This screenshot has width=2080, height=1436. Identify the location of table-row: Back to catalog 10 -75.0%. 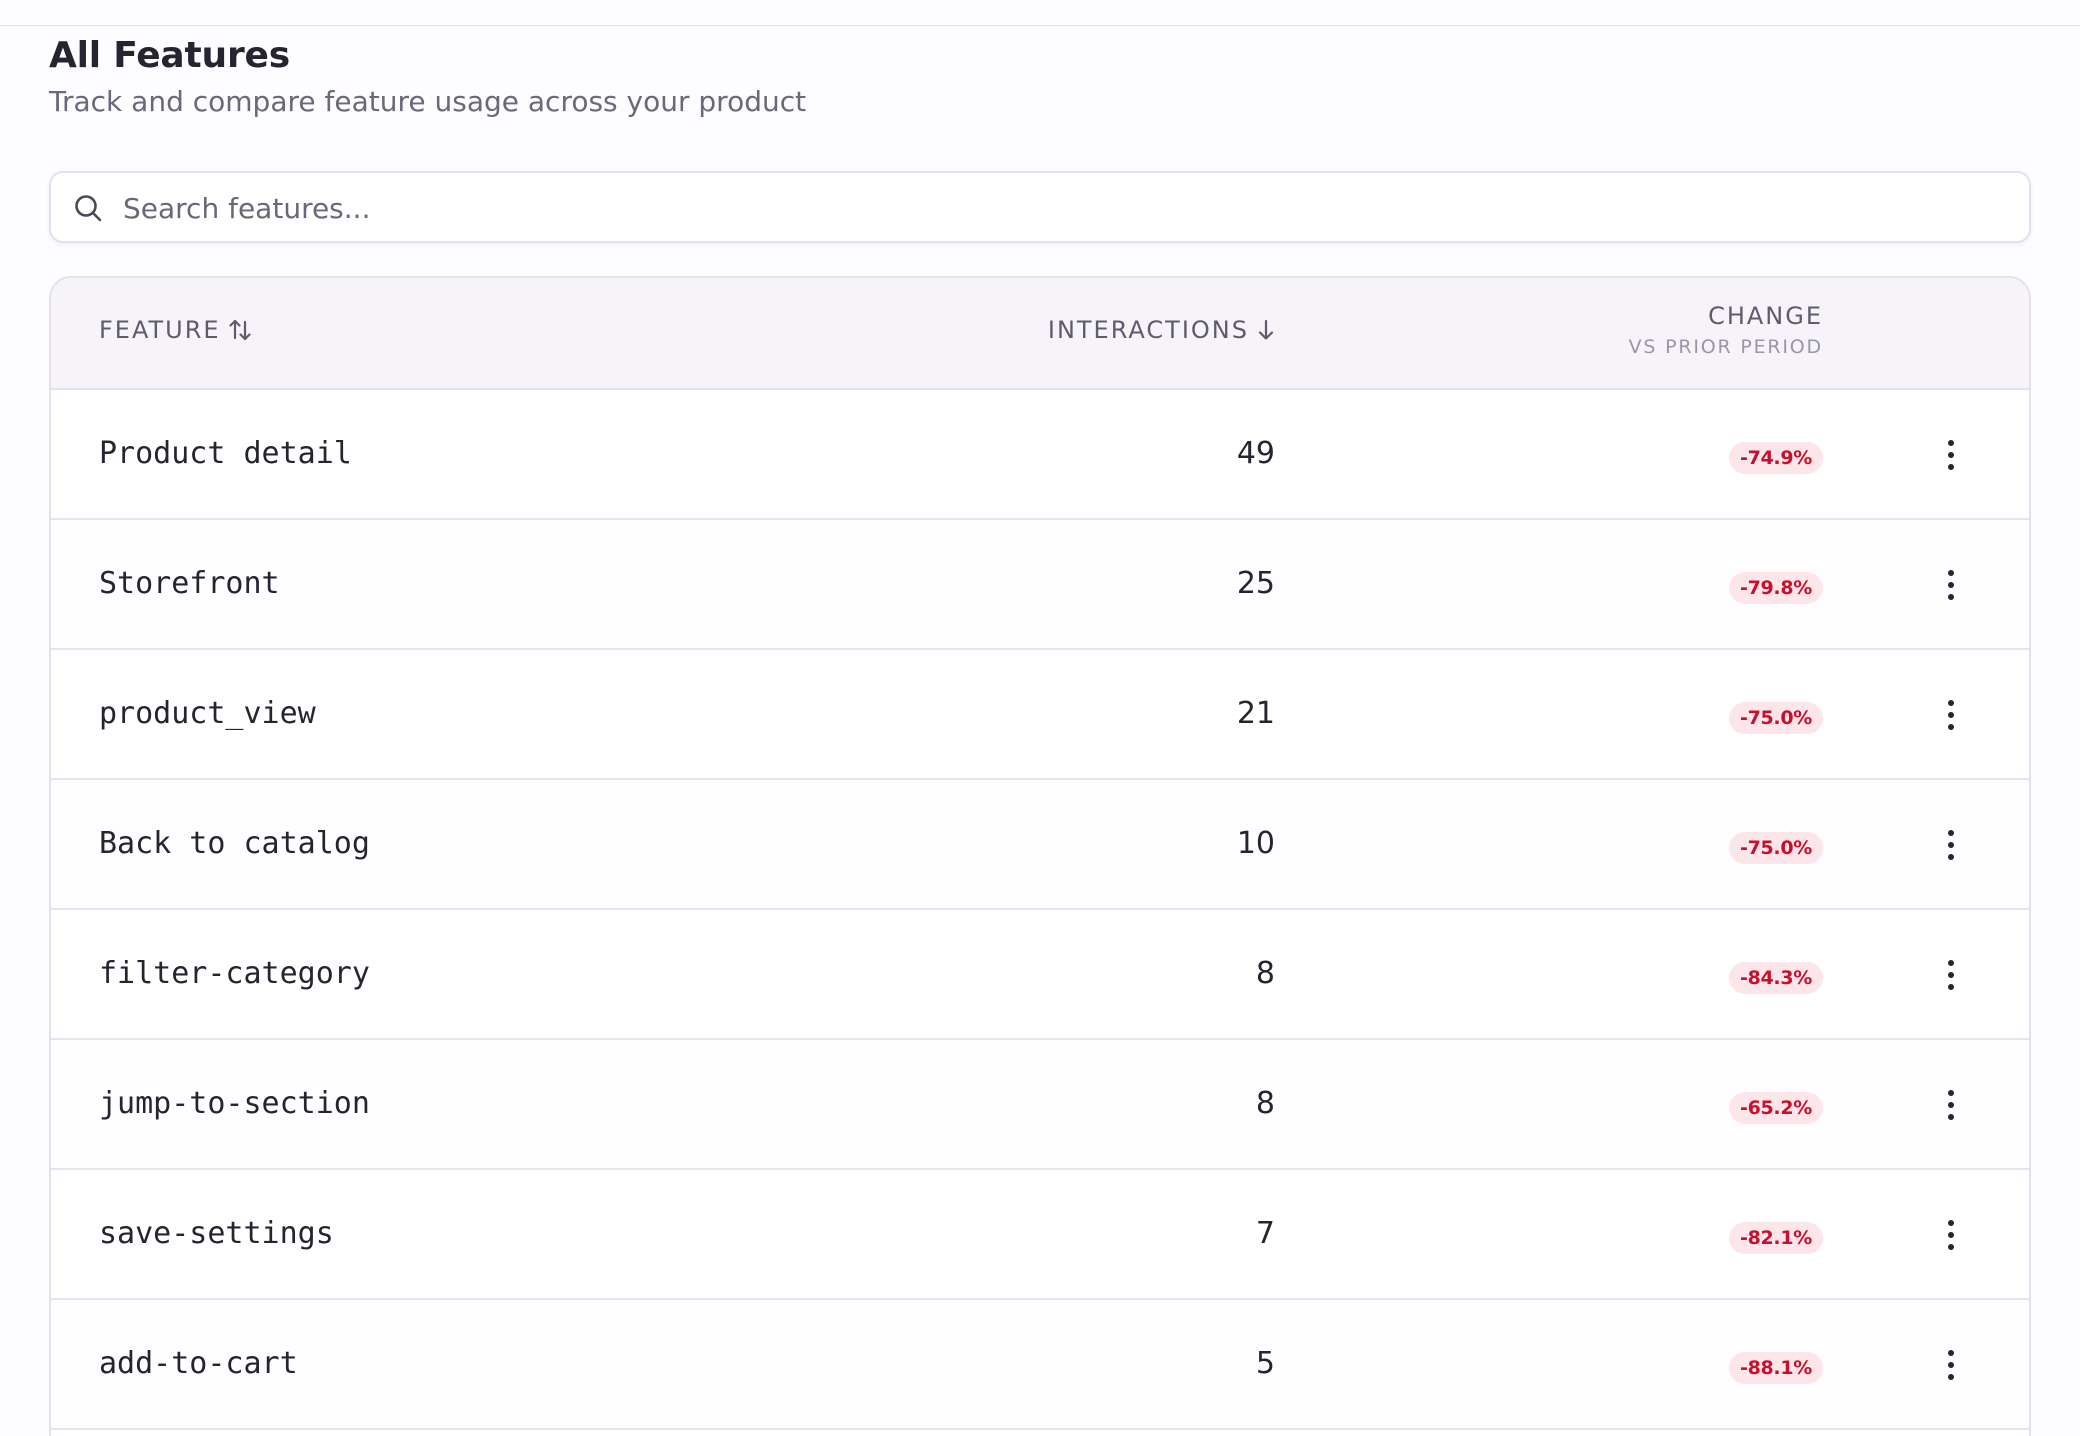
(1040, 845).